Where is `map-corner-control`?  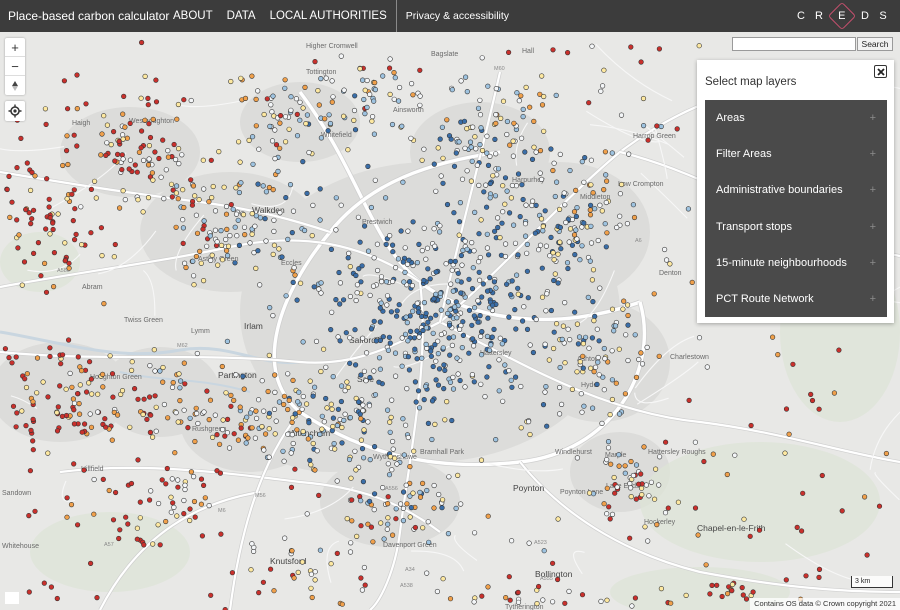 map-corner-control is located at coordinates (12, 598).